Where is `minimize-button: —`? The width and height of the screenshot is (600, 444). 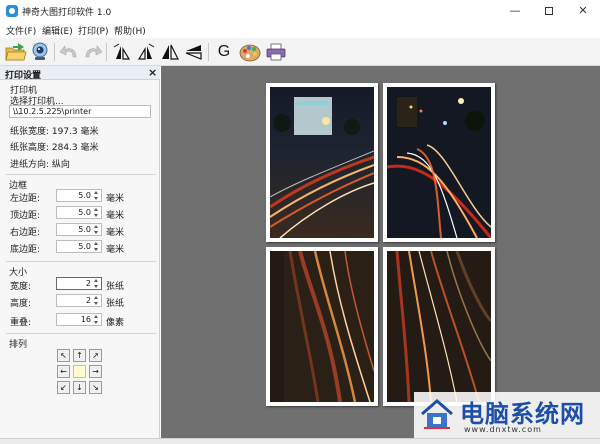
minimize-button: — is located at coordinates (515, 11).